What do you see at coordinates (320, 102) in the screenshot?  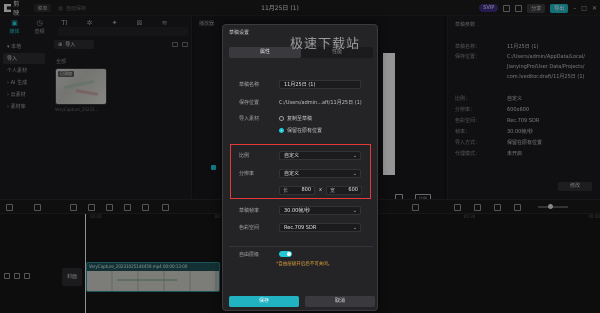 I see `save-location-value: C:/Users/admin...aft/11月25日 (1)` at bounding box center [320, 102].